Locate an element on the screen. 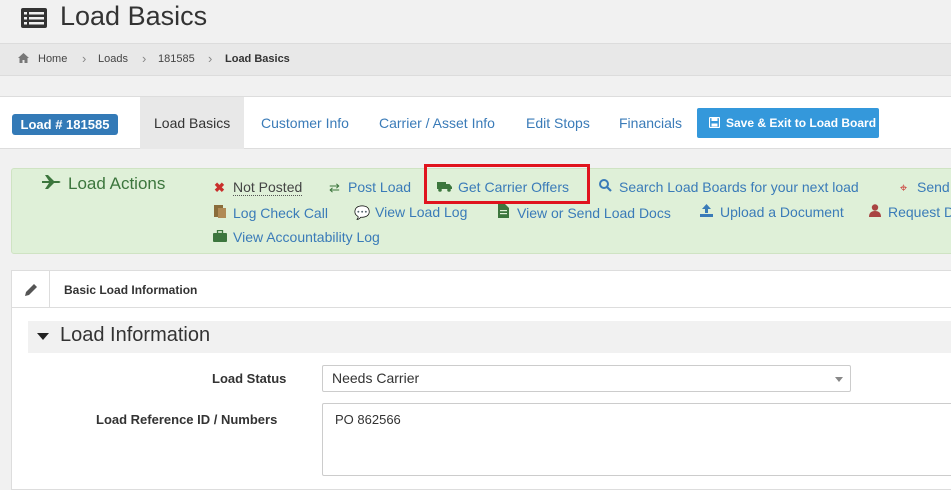 The image size is (951, 490). tab-customer-info: Customer Info is located at coordinates (305, 123).